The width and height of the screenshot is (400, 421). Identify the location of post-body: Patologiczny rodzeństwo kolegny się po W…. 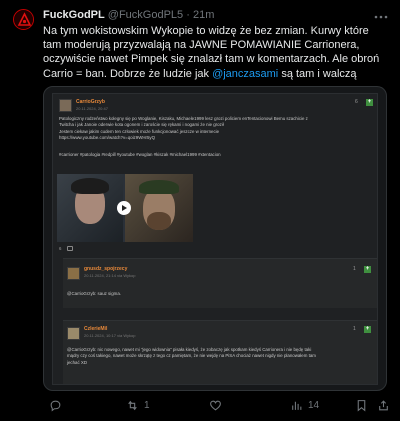
(215, 128).